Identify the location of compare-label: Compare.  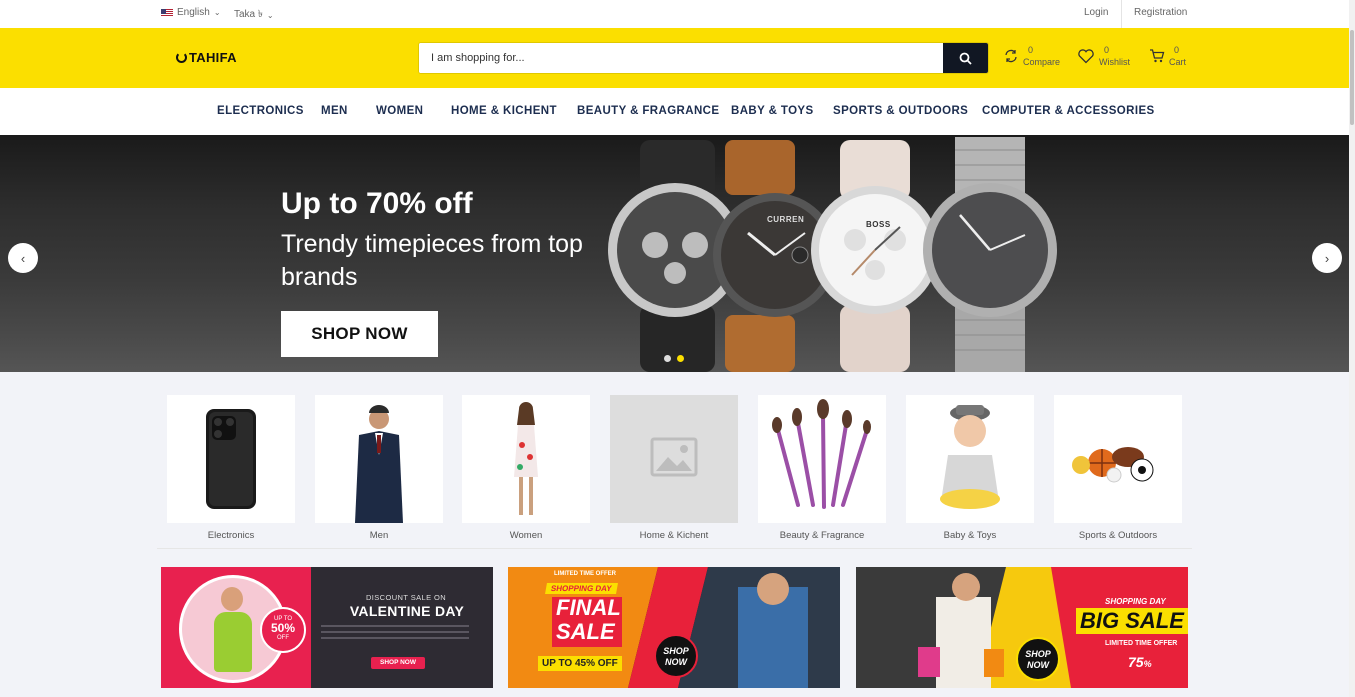
(1042, 62).